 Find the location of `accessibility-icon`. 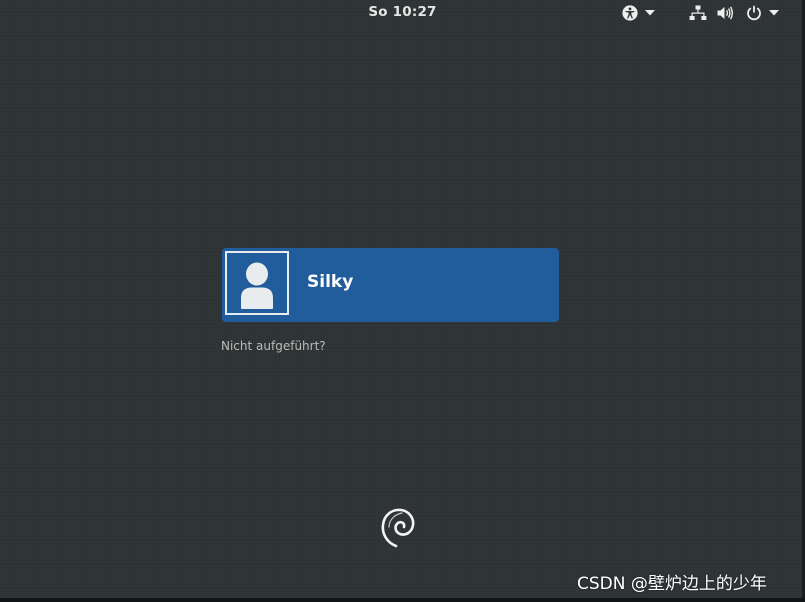

accessibility-icon is located at coordinates (630, 13).